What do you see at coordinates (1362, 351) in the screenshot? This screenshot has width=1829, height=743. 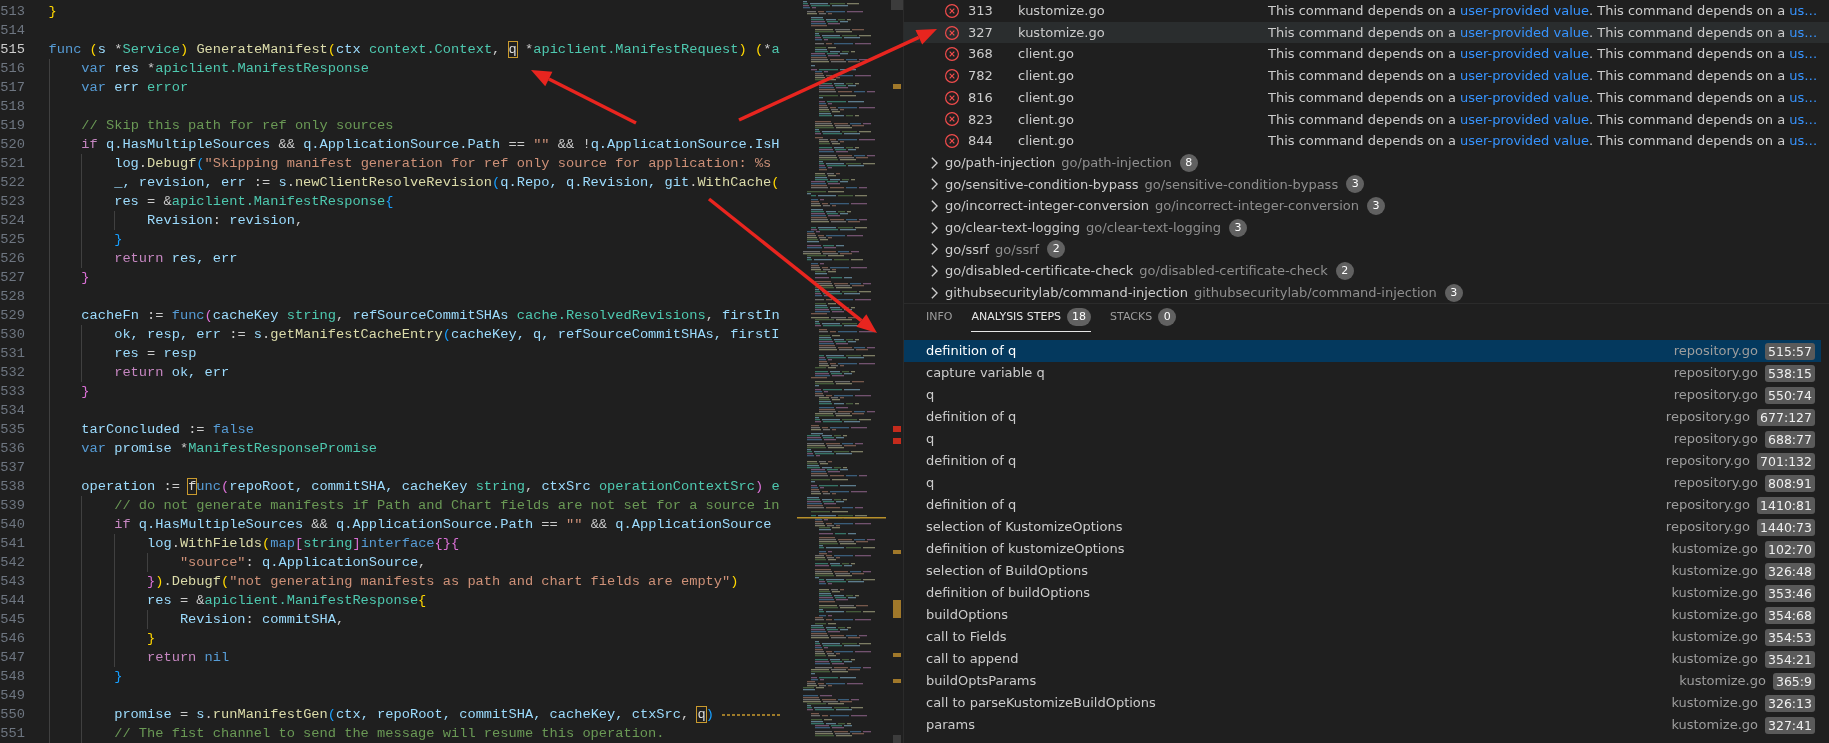 I see `step-row: definition of q repository.go 515:57` at bounding box center [1362, 351].